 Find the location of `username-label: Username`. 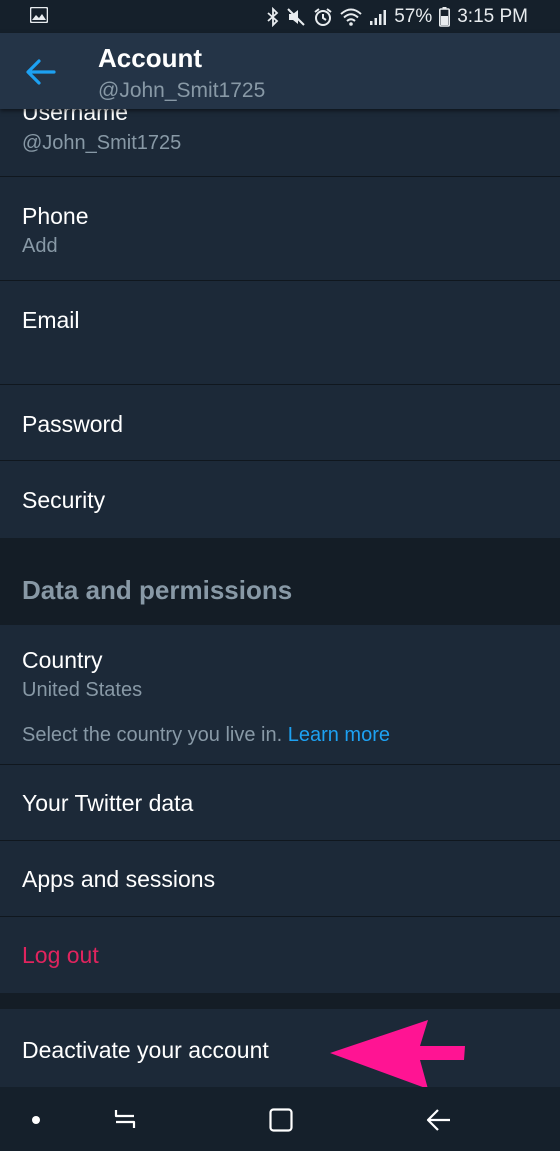

username-label: Username is located at coordinates (75, 117).